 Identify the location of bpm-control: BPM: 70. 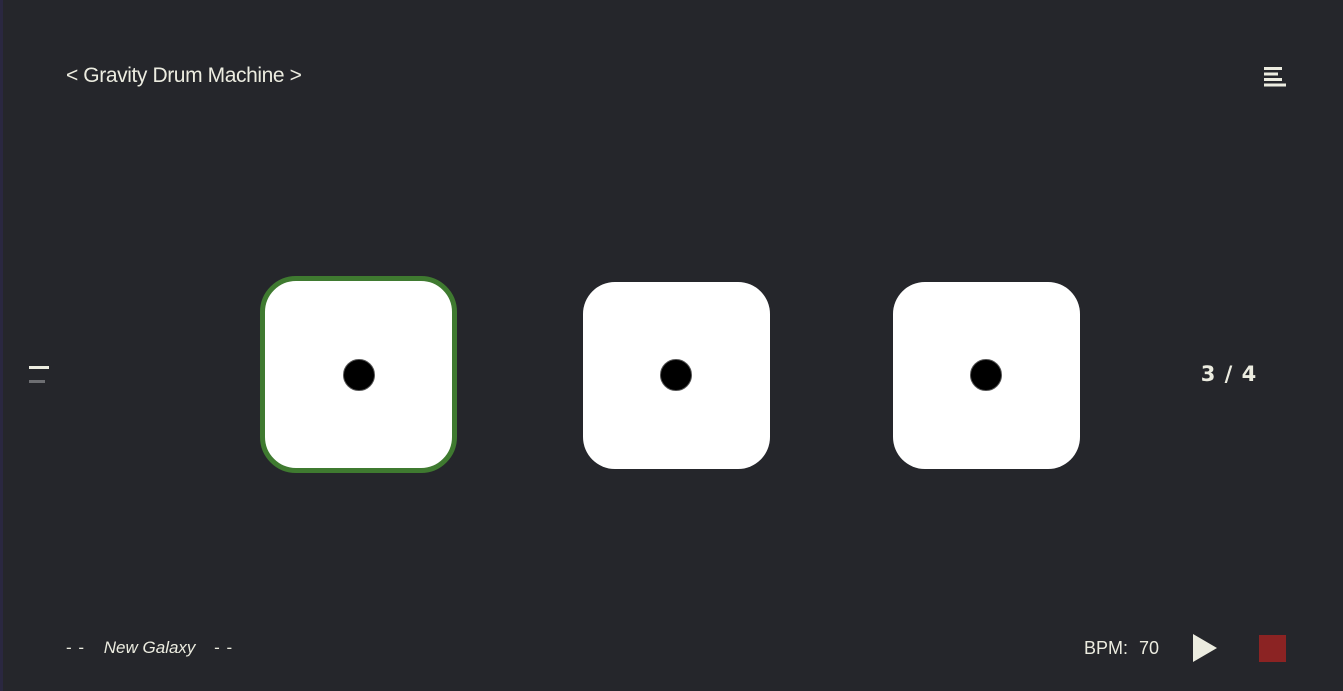
(1121, 648).